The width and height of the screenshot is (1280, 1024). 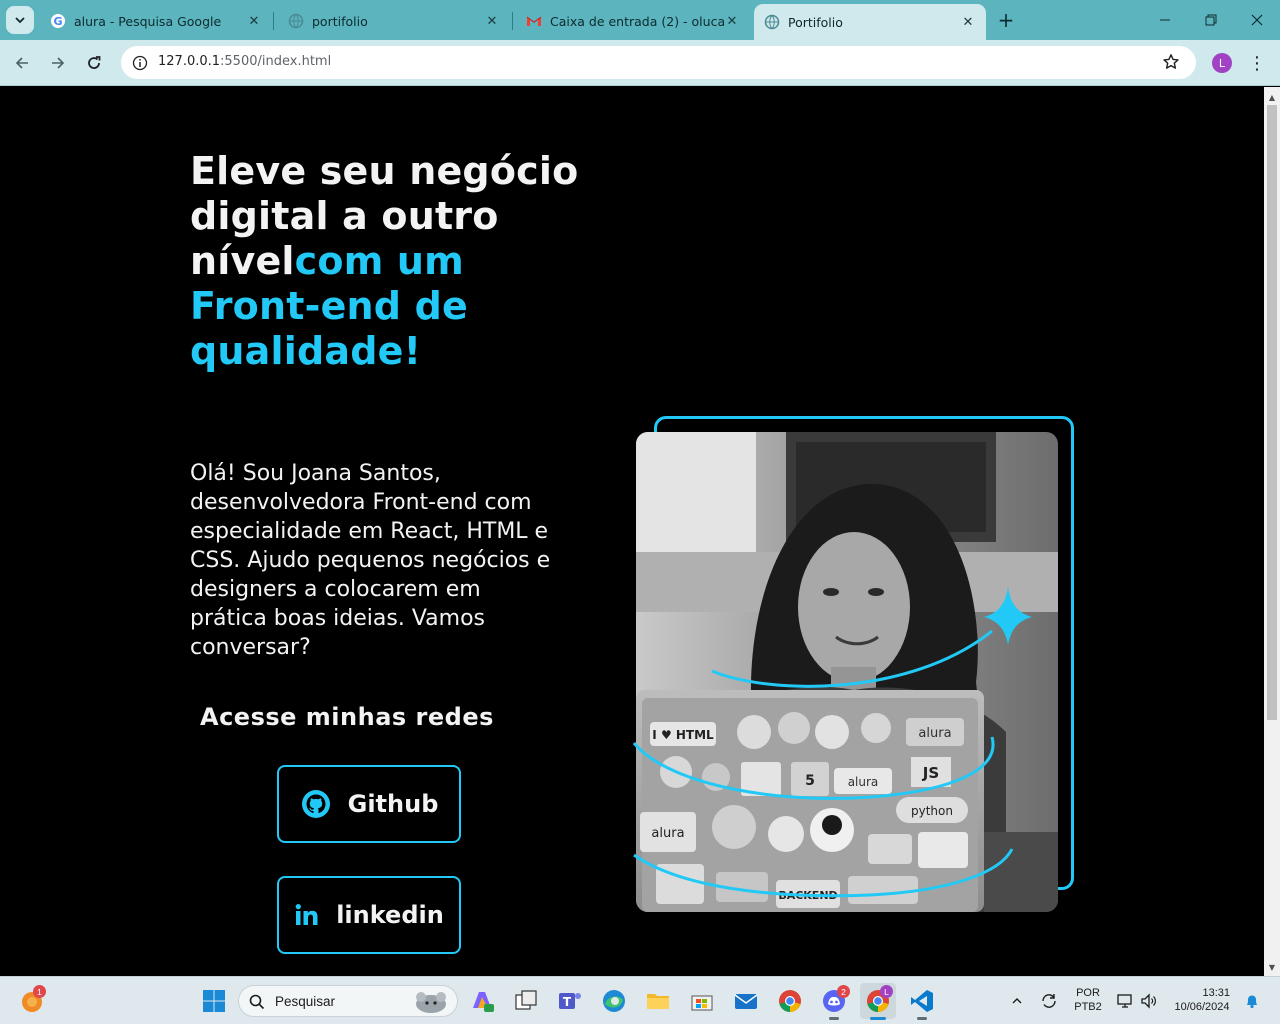 I want to click on tab-portifolio: portifolio ✕, so click(x=394, y=21).